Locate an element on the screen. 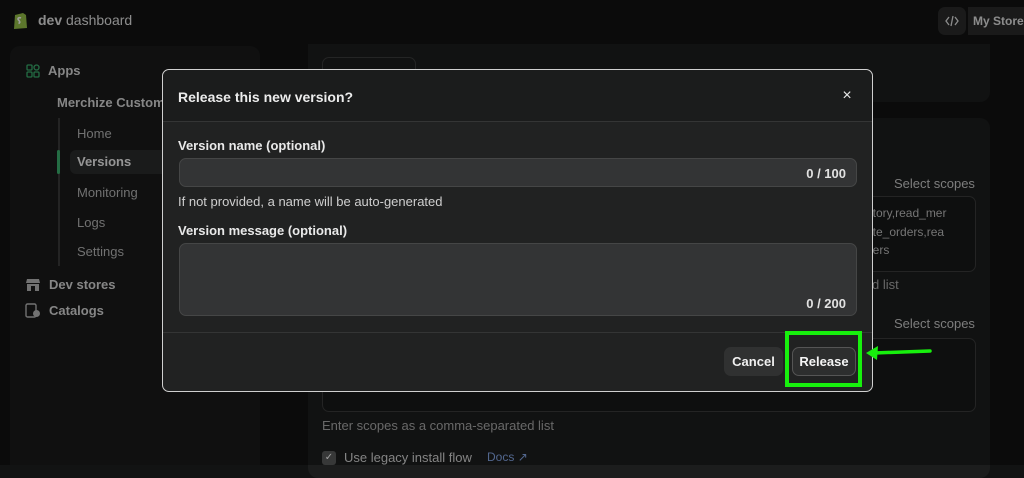 This screenshot has height=478, width=1024. version-message-textarea: 0 / 200 is located at coordinates (518, 279).